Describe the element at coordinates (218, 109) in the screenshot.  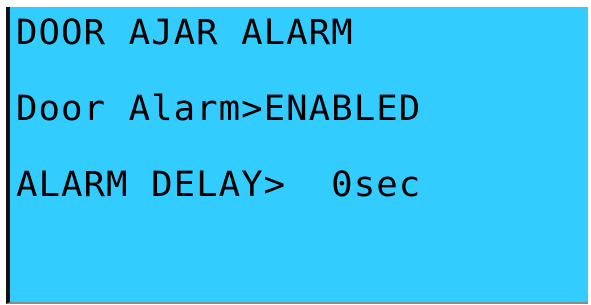
I see `door-alarm-setting: Door Alarm>ENABLED` at that location.